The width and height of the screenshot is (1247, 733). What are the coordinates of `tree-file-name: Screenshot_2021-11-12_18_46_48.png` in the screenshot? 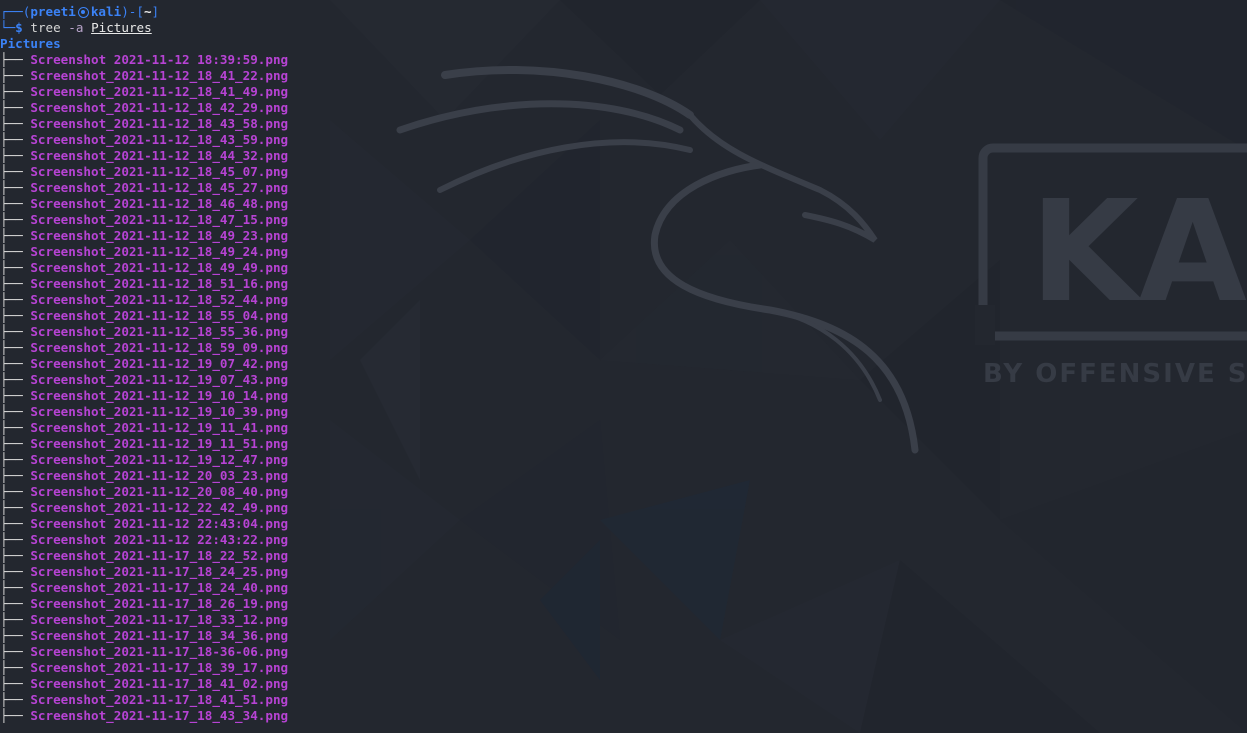 It's located at (159, 203).